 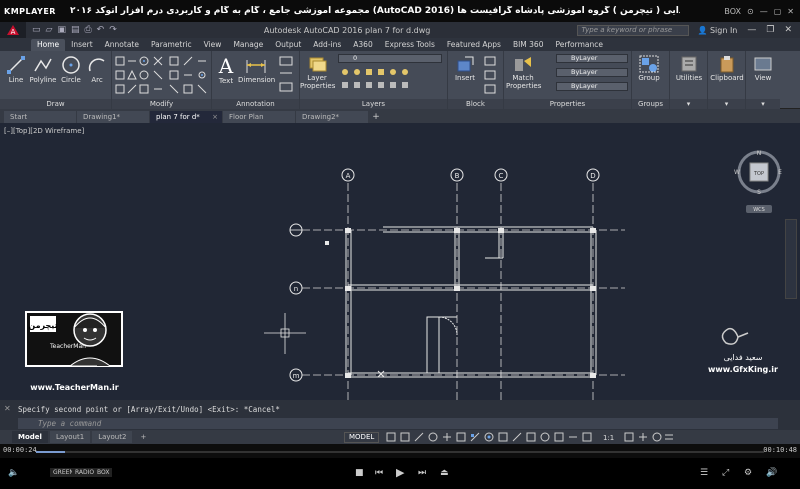 I want to click on restore-icon: ❐, so click(x=770, y=30).